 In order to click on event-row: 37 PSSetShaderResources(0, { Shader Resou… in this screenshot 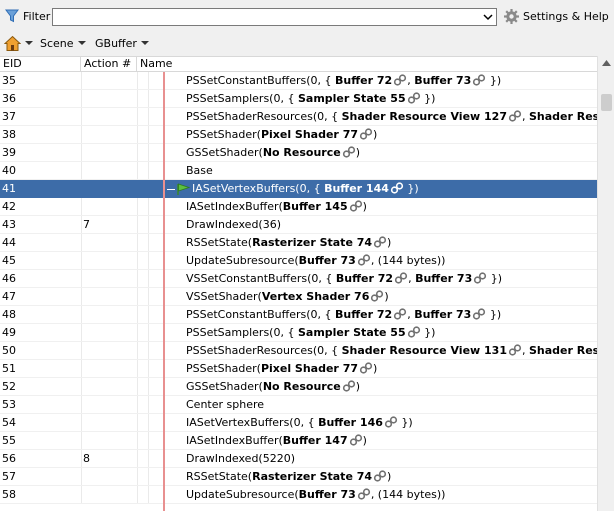, I will do `click(298, 117)`.